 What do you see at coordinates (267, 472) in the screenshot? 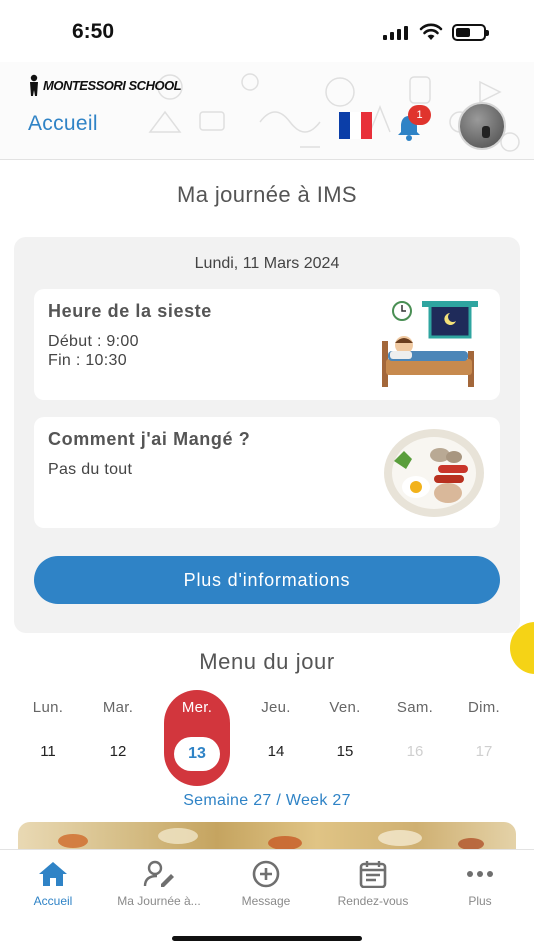
I see `meal-card: Comment j'ai Mangé ? Pas du tout` at bounding box center [267, 472].